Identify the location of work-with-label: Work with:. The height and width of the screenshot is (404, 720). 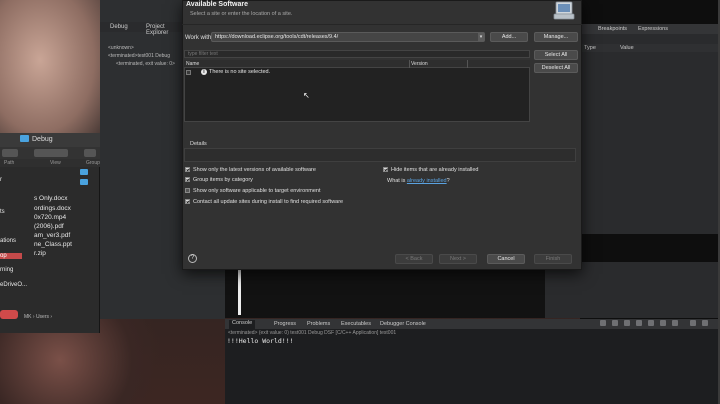
(199, 38).